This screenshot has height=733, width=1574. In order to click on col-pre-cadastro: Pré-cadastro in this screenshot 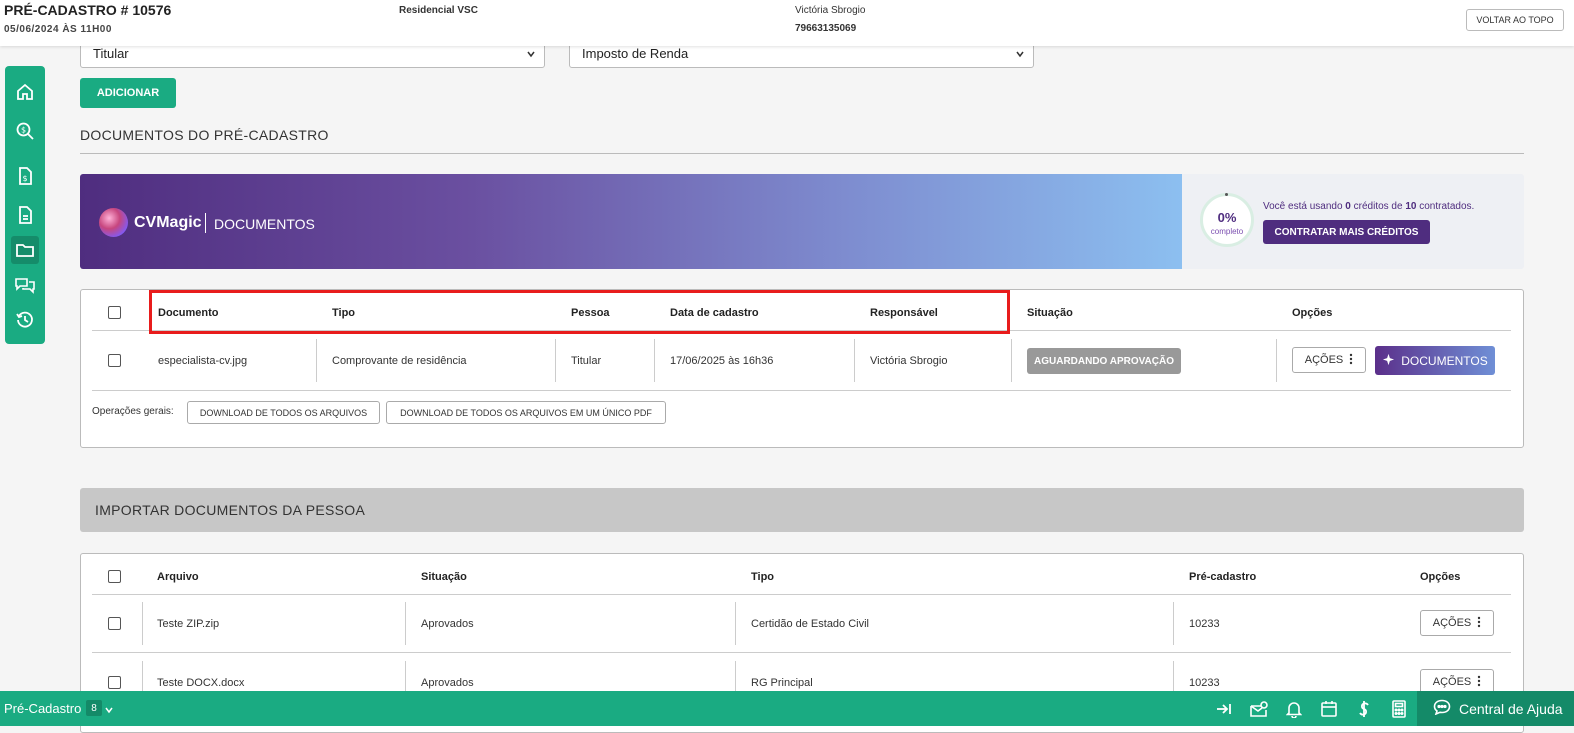, I will do `click(1223, 577)`.